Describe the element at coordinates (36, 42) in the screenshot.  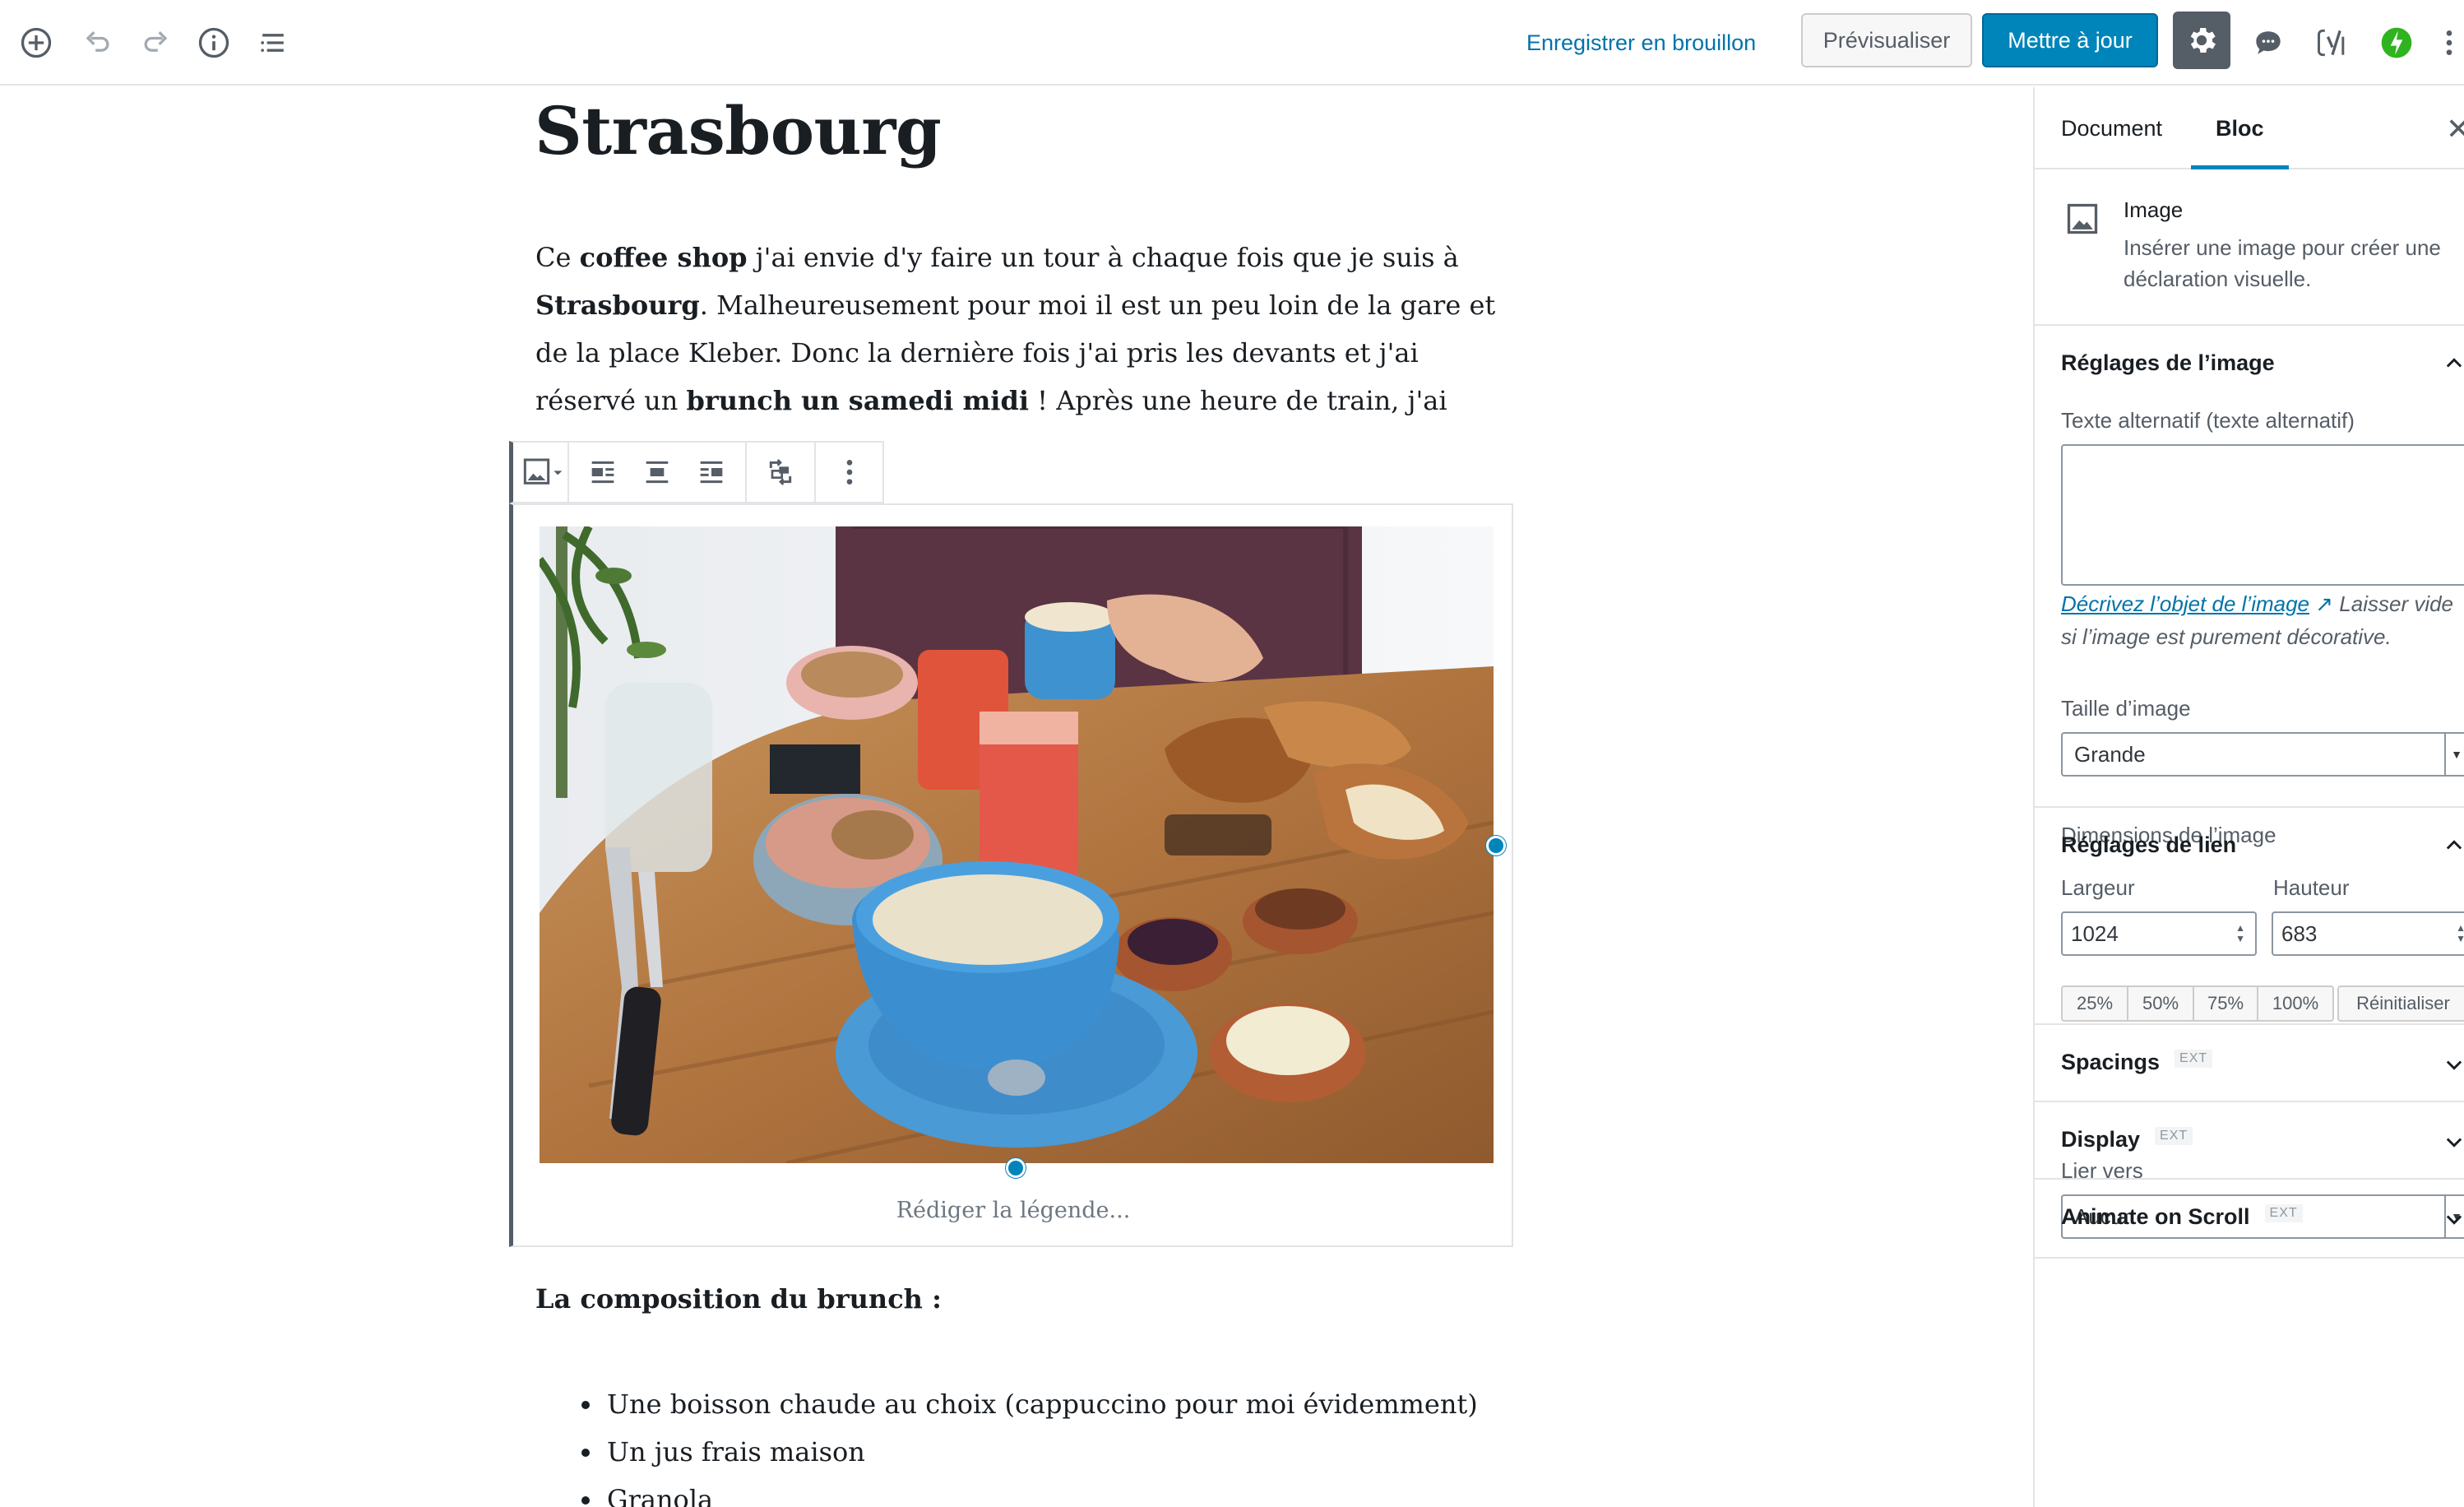
I see `add-block-icon` at that location.